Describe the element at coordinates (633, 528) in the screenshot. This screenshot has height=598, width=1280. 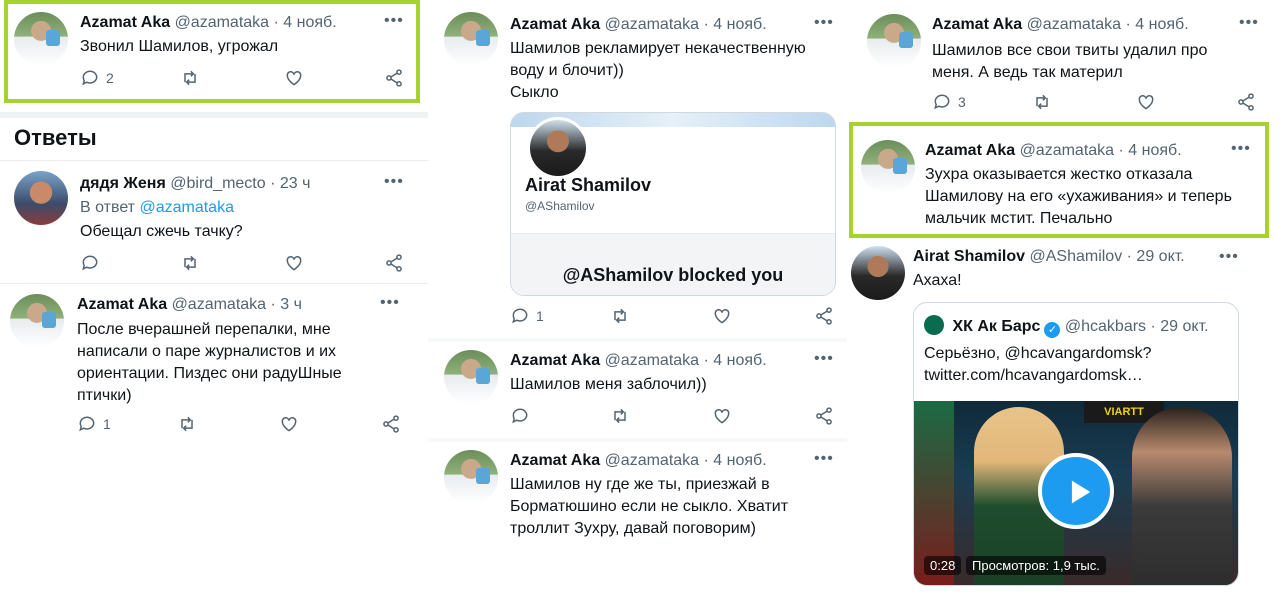
I see `text-line: троллит Зухру, давай поговорим)` at that location.